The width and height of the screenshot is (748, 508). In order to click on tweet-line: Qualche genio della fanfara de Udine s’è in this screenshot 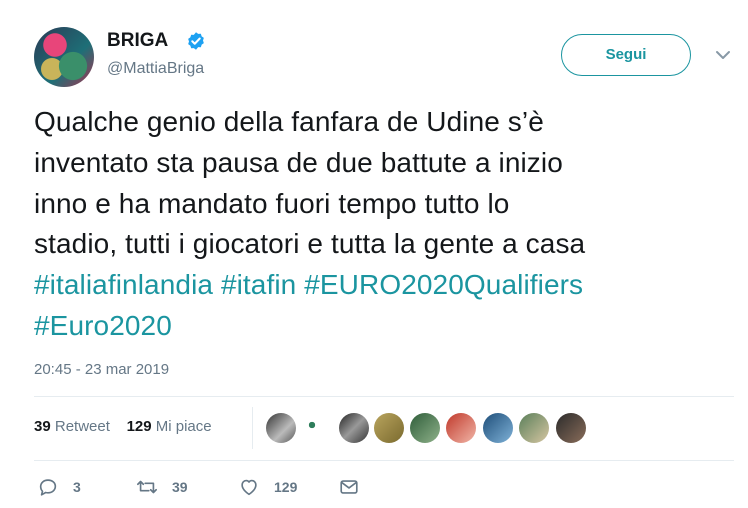, I will do `click(289, 121)`.